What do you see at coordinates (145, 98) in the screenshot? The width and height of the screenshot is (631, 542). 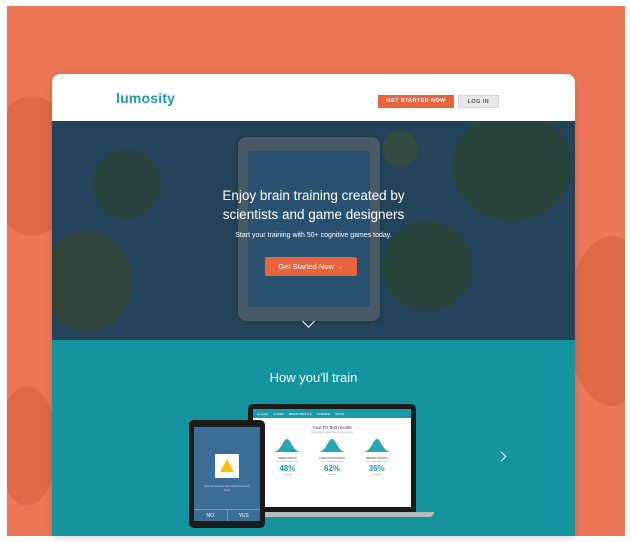 I see `lumosity-logo: lumosity` at bounding box center [145, 98].